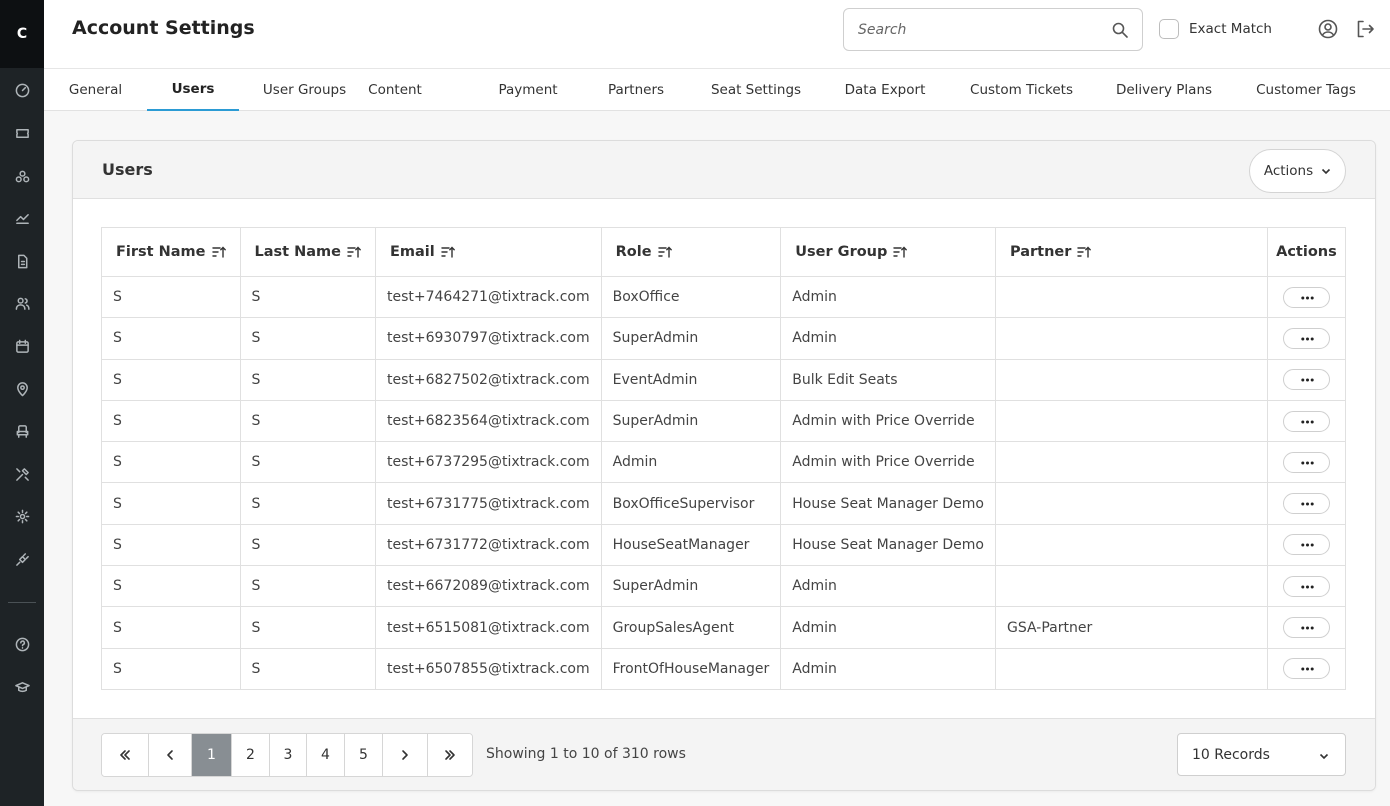 Image resolution: width=1390 pixels, height=806 pixels. I want to click on plug-icon, so click(22, 559).